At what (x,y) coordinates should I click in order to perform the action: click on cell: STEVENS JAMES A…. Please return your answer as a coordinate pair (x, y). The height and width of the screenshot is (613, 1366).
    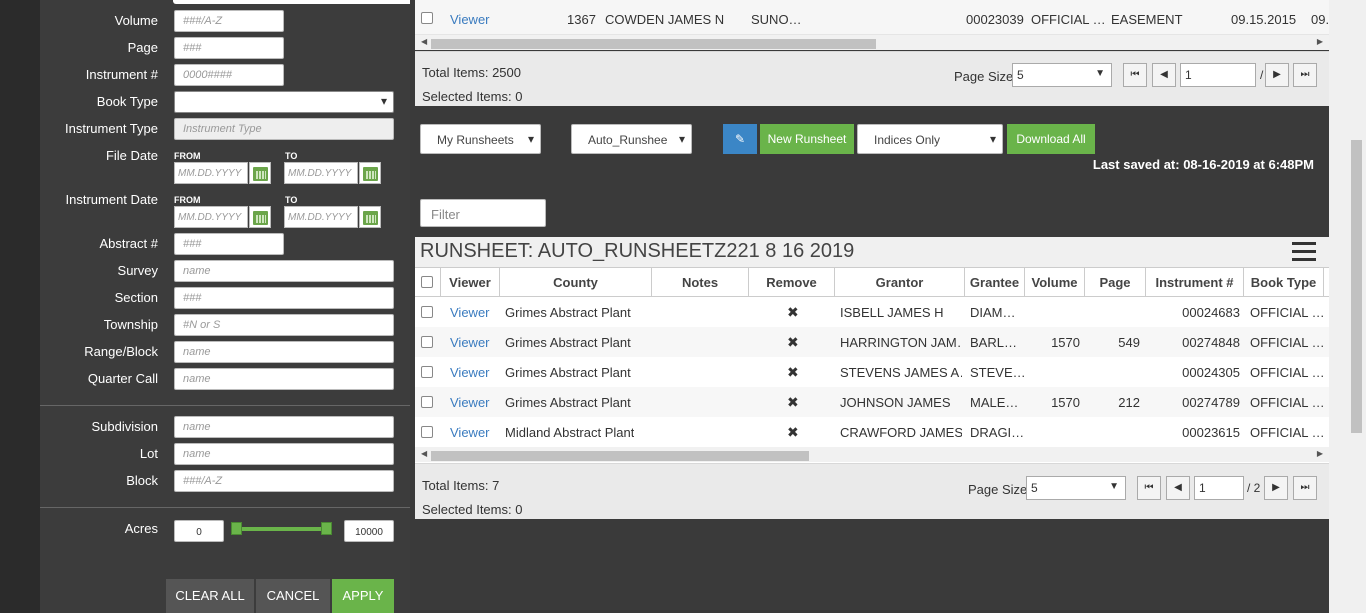
    Looking at the image, I should click on (901, 372).